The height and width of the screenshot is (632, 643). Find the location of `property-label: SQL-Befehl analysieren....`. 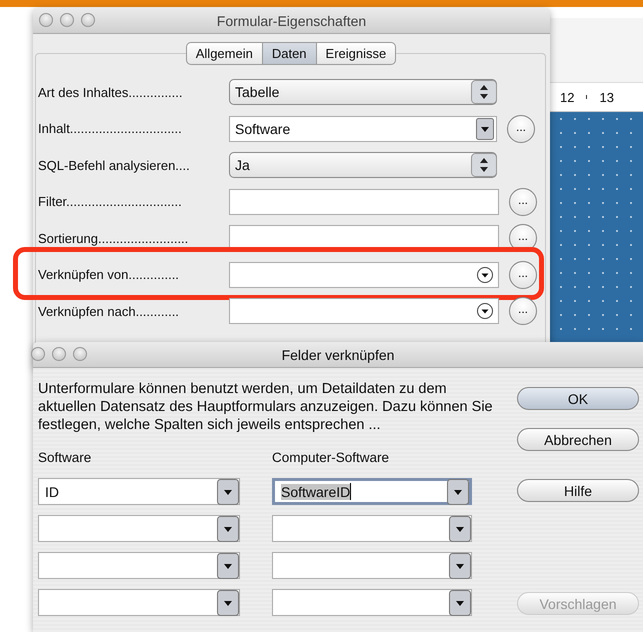

property-label: SQL-Befehl analysieren.... is located at coordinates (114, 165).